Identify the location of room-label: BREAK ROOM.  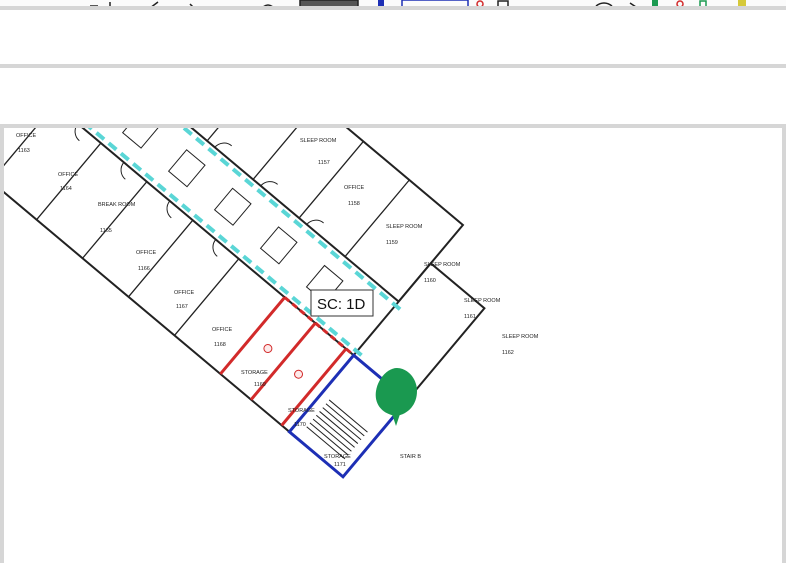
(117, 205).